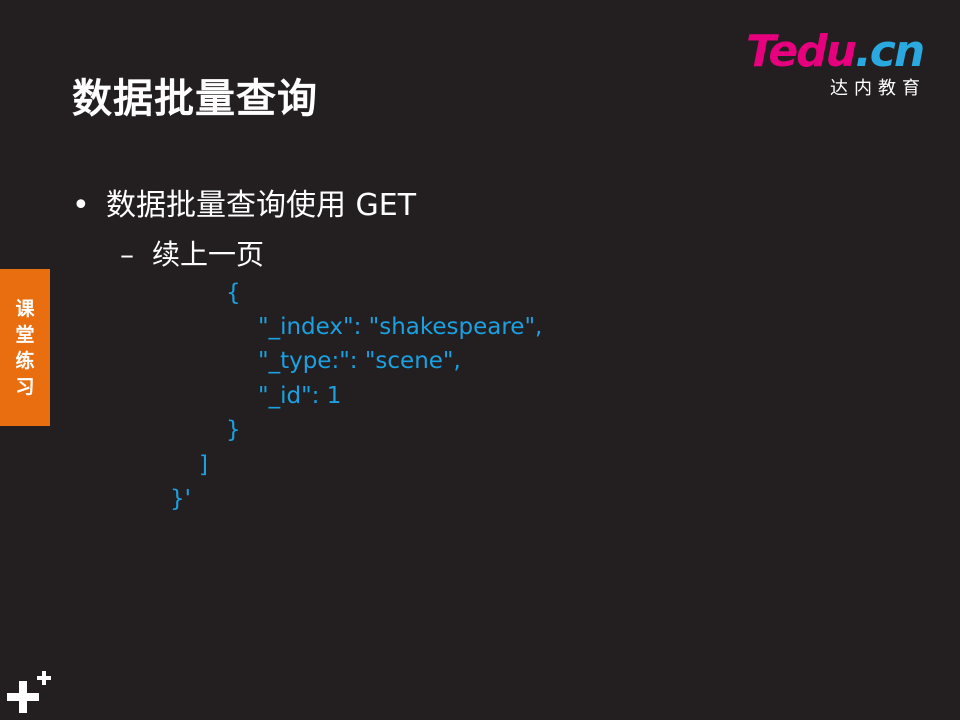 The width and height of the screenshot is (960, 720). What do you see at coordinates (208, 254) in the screenshot?
I see `sub-bullet-text: 续上一页` at bounding box center [208, 254].